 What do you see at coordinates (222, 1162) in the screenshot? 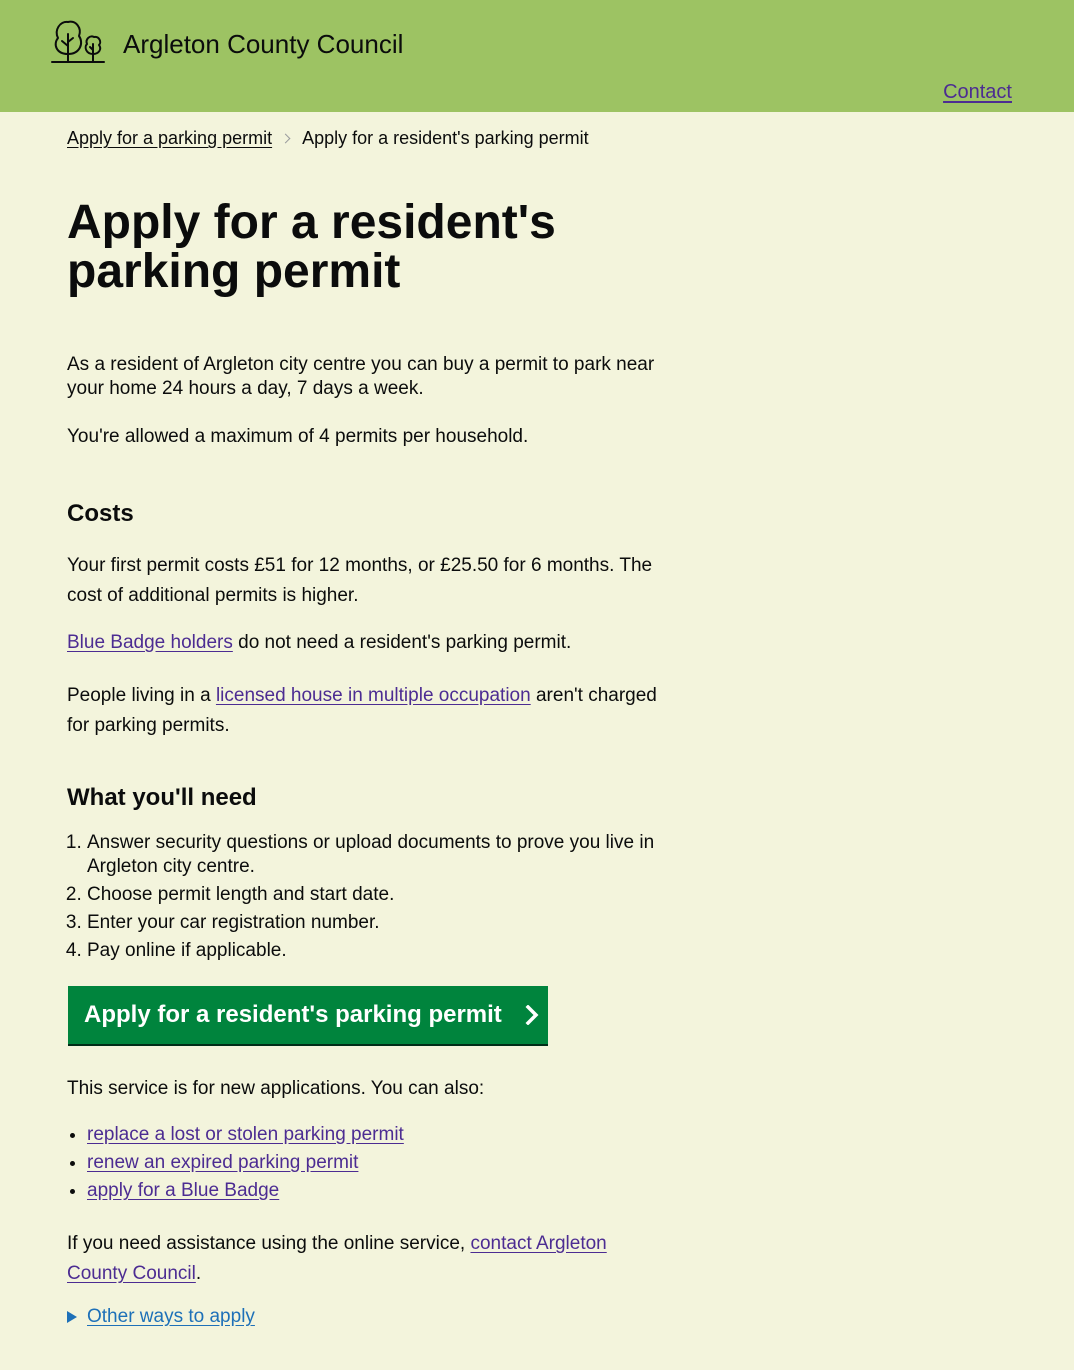
I see `renew-permit-link: renew an expired parking permit` at bounding box center [222, 1162].